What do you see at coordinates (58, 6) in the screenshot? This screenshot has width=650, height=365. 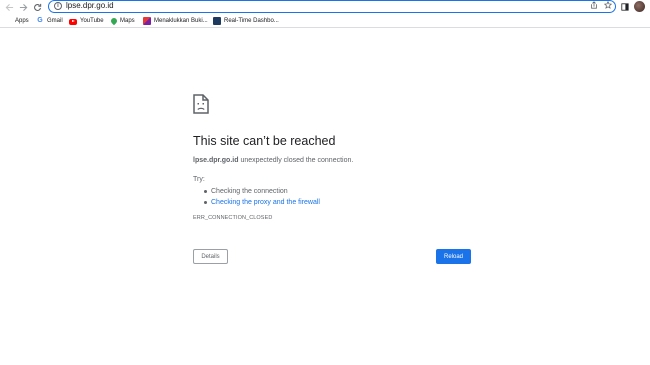 I see `info-icon: i` at bounding box center [58, 6].